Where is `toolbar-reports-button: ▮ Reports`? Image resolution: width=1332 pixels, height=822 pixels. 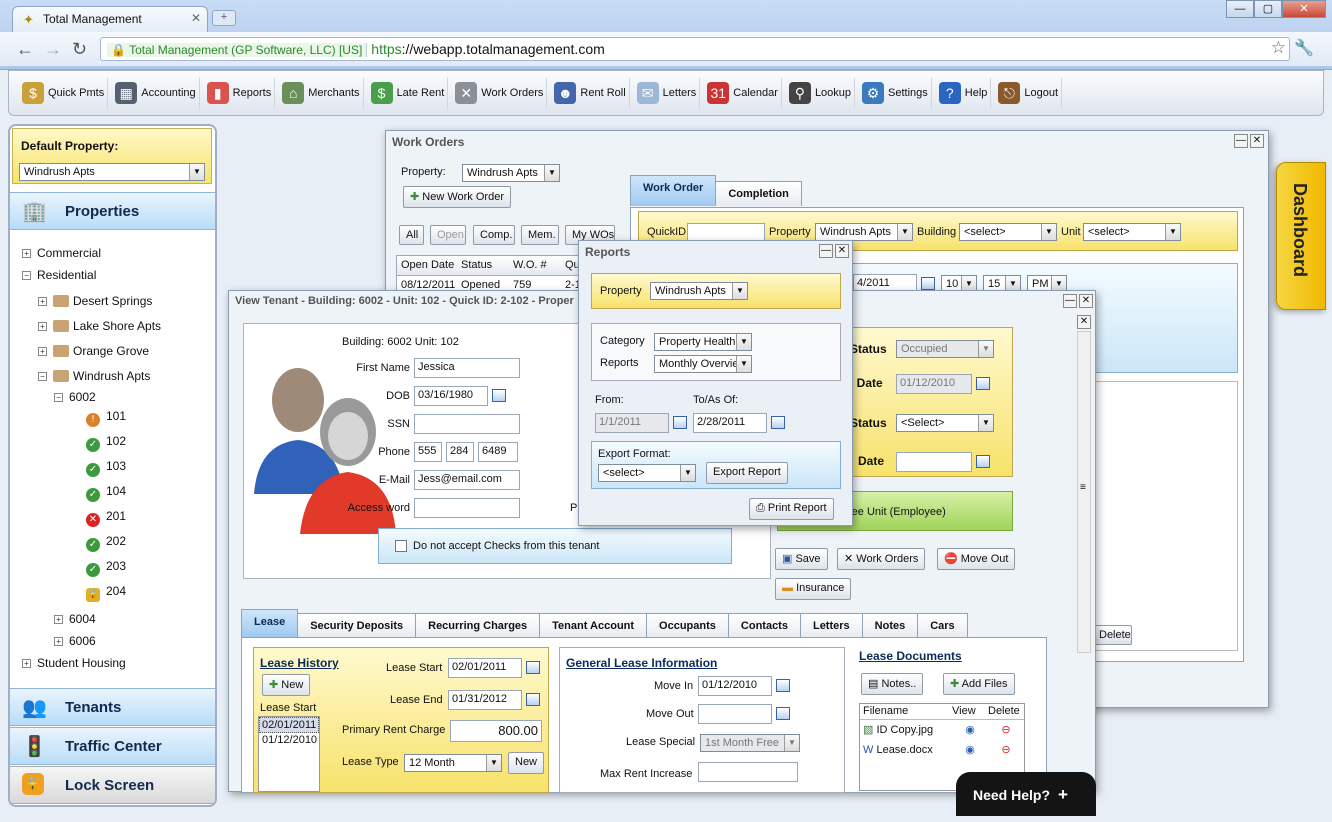 toolbar-reports-button: ▮ Reports is located at coordinates (240, 93).